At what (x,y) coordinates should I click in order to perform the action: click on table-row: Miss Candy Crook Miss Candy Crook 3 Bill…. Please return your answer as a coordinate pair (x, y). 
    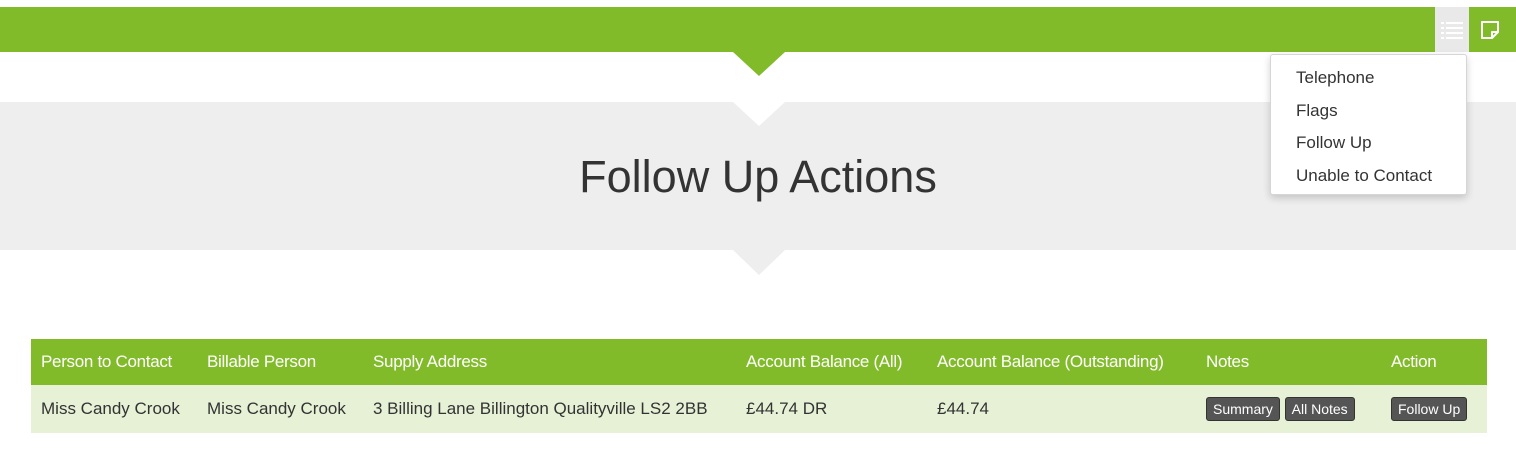
    Looking at the image, I should click on (759, 409).